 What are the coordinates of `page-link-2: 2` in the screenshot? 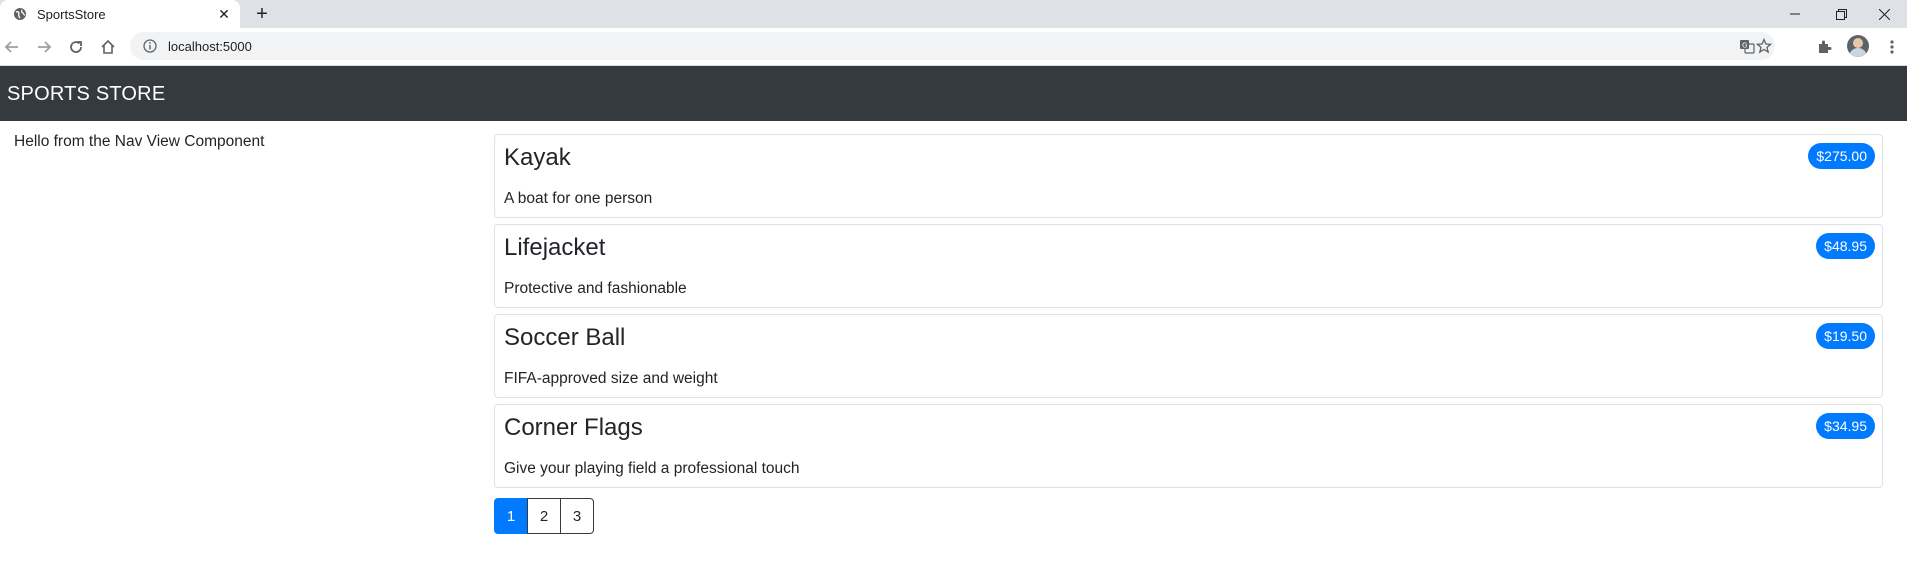 It's located at (544, 516).